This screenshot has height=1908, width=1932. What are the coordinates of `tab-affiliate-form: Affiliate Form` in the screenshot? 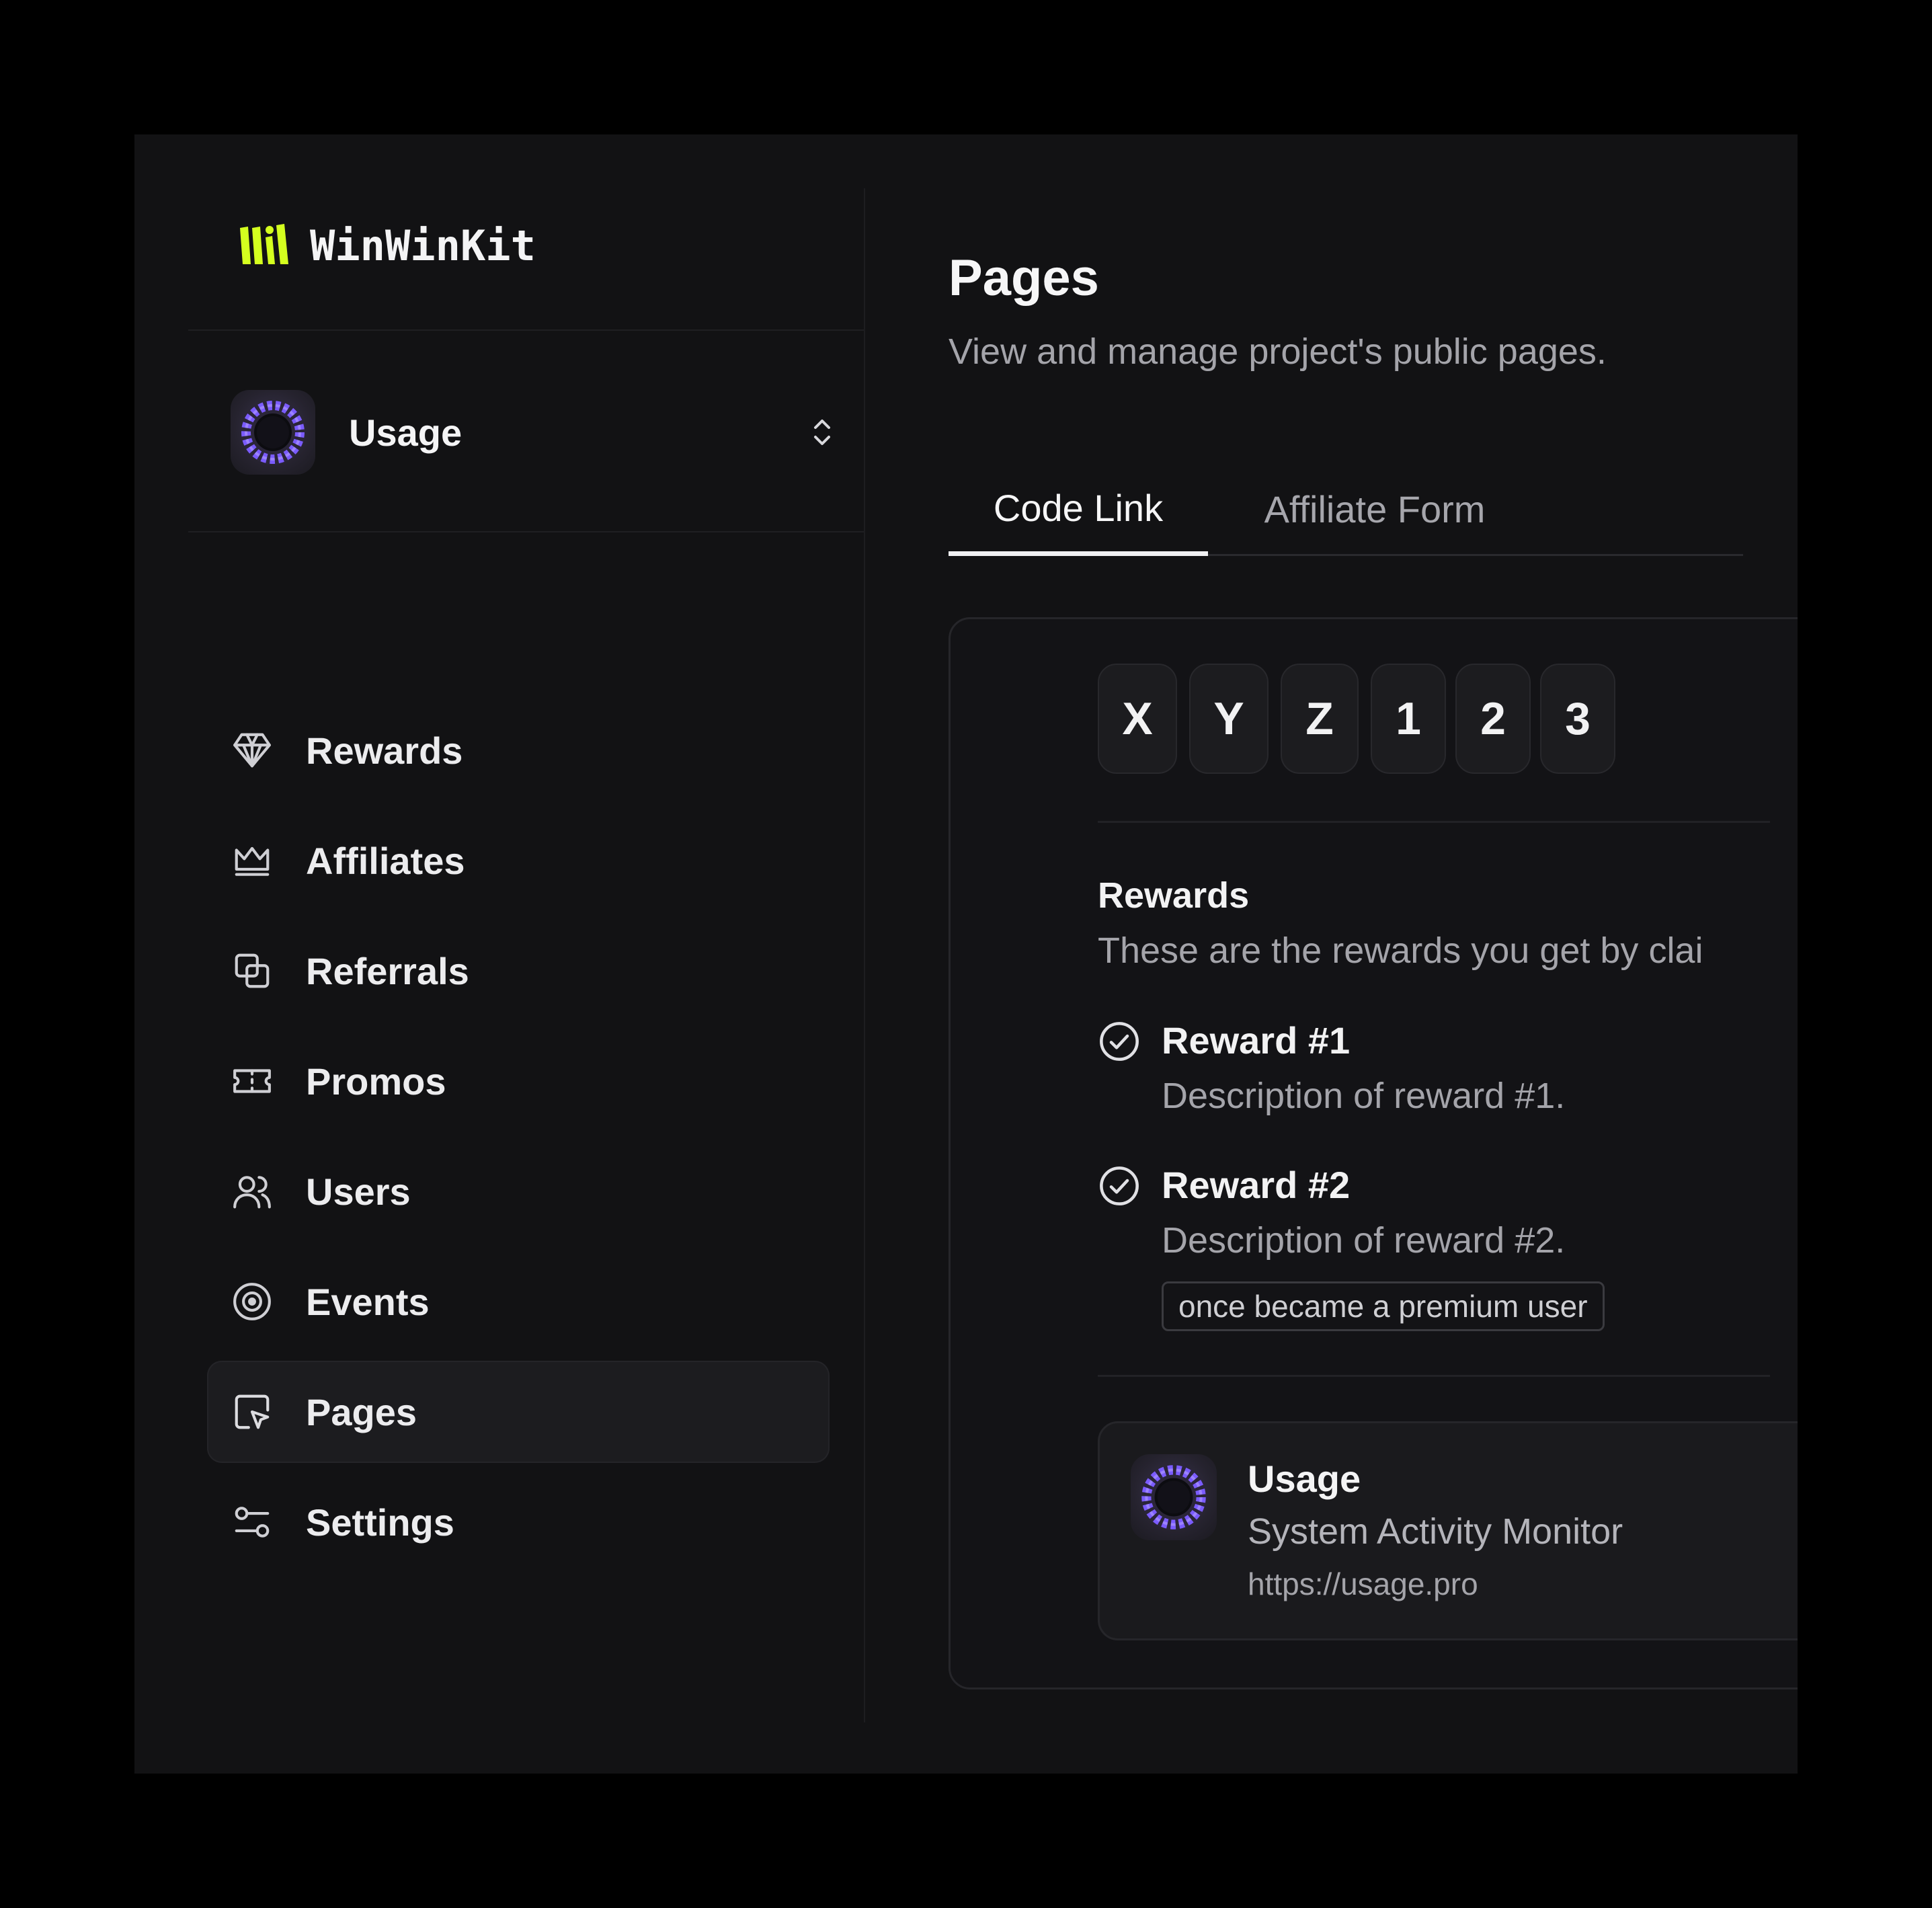 It's located at (1375, 509).